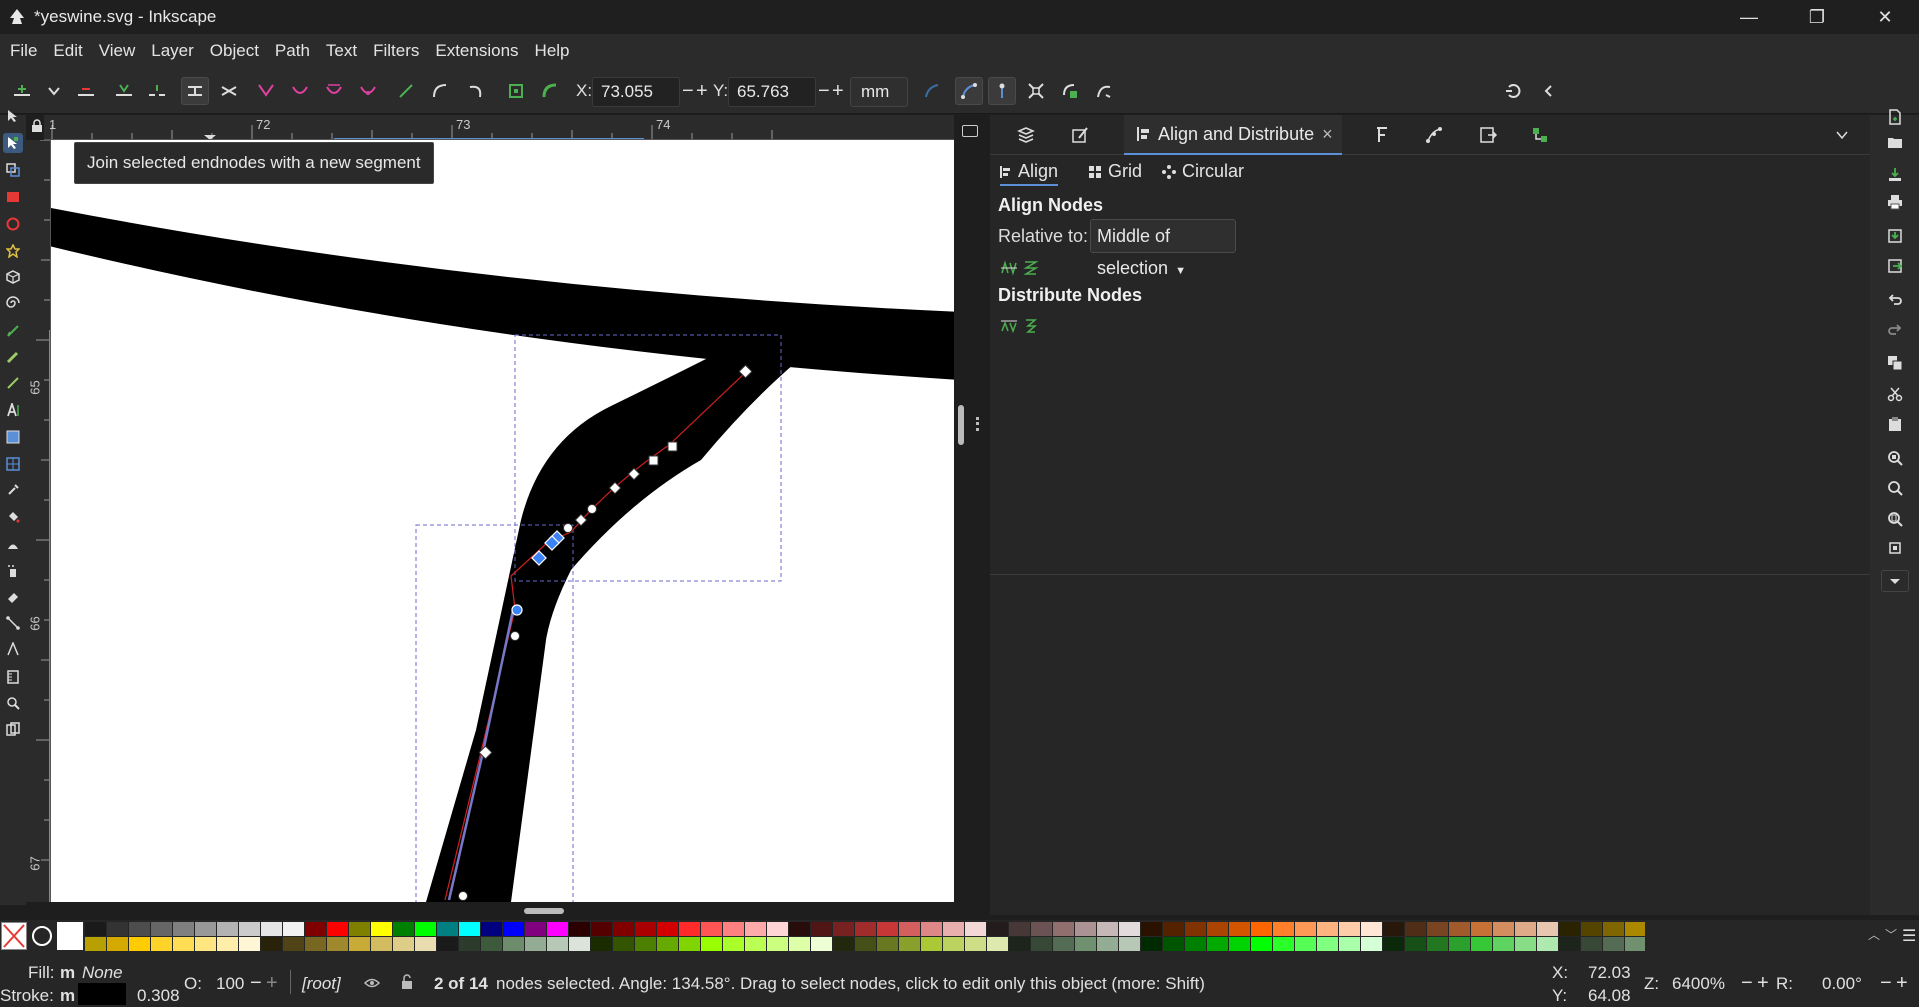 Image resolution: width=1919 pixels, height=1007 pixels. What do you see at coordinates (1909, 935) in the screenshot?
I see `palette-menu-icon: ☰` at bounding box center [1909, 935].